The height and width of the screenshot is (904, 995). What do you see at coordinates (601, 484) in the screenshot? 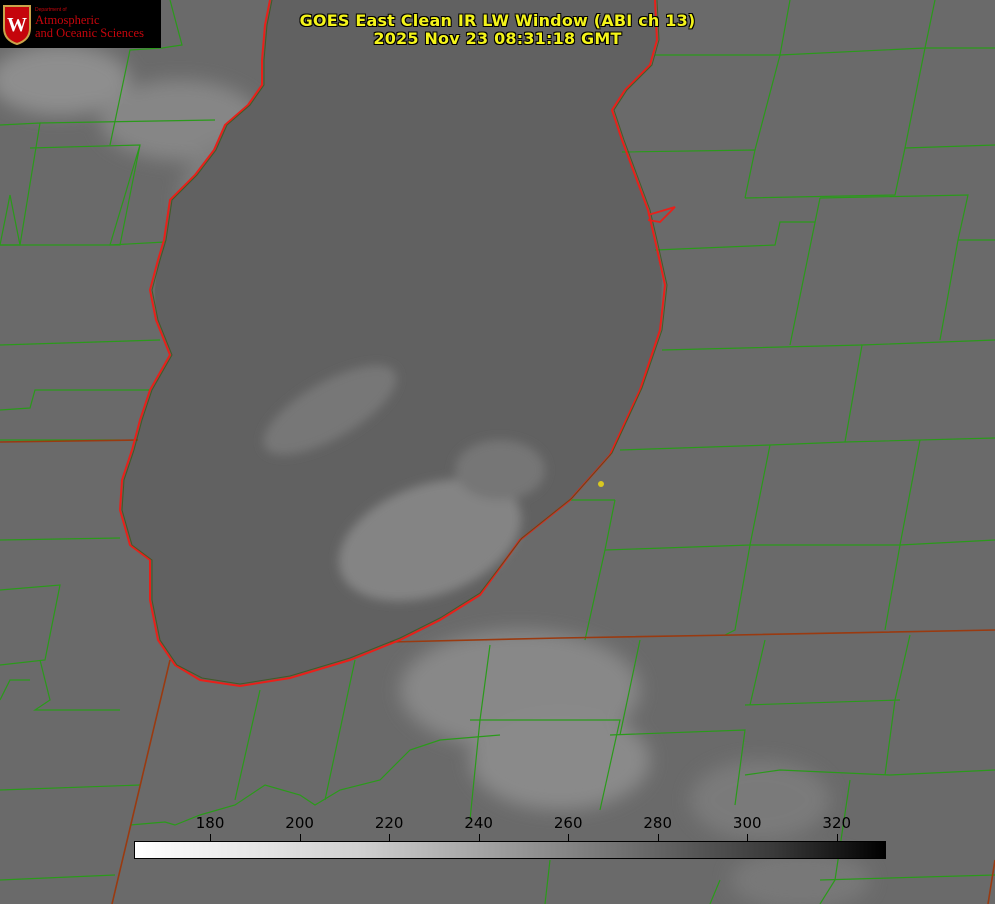
I see `station-marker` at bounding box center [601, 484].